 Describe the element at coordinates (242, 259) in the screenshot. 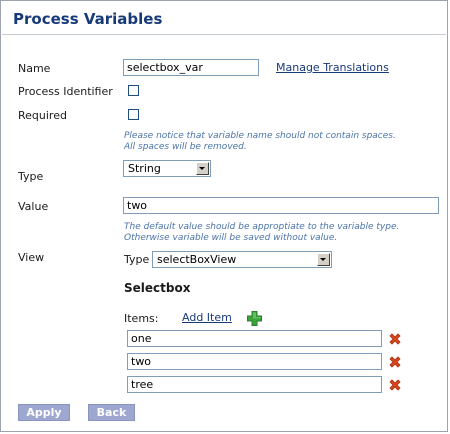

I see `view-type-select: selectBoxView` at that location.